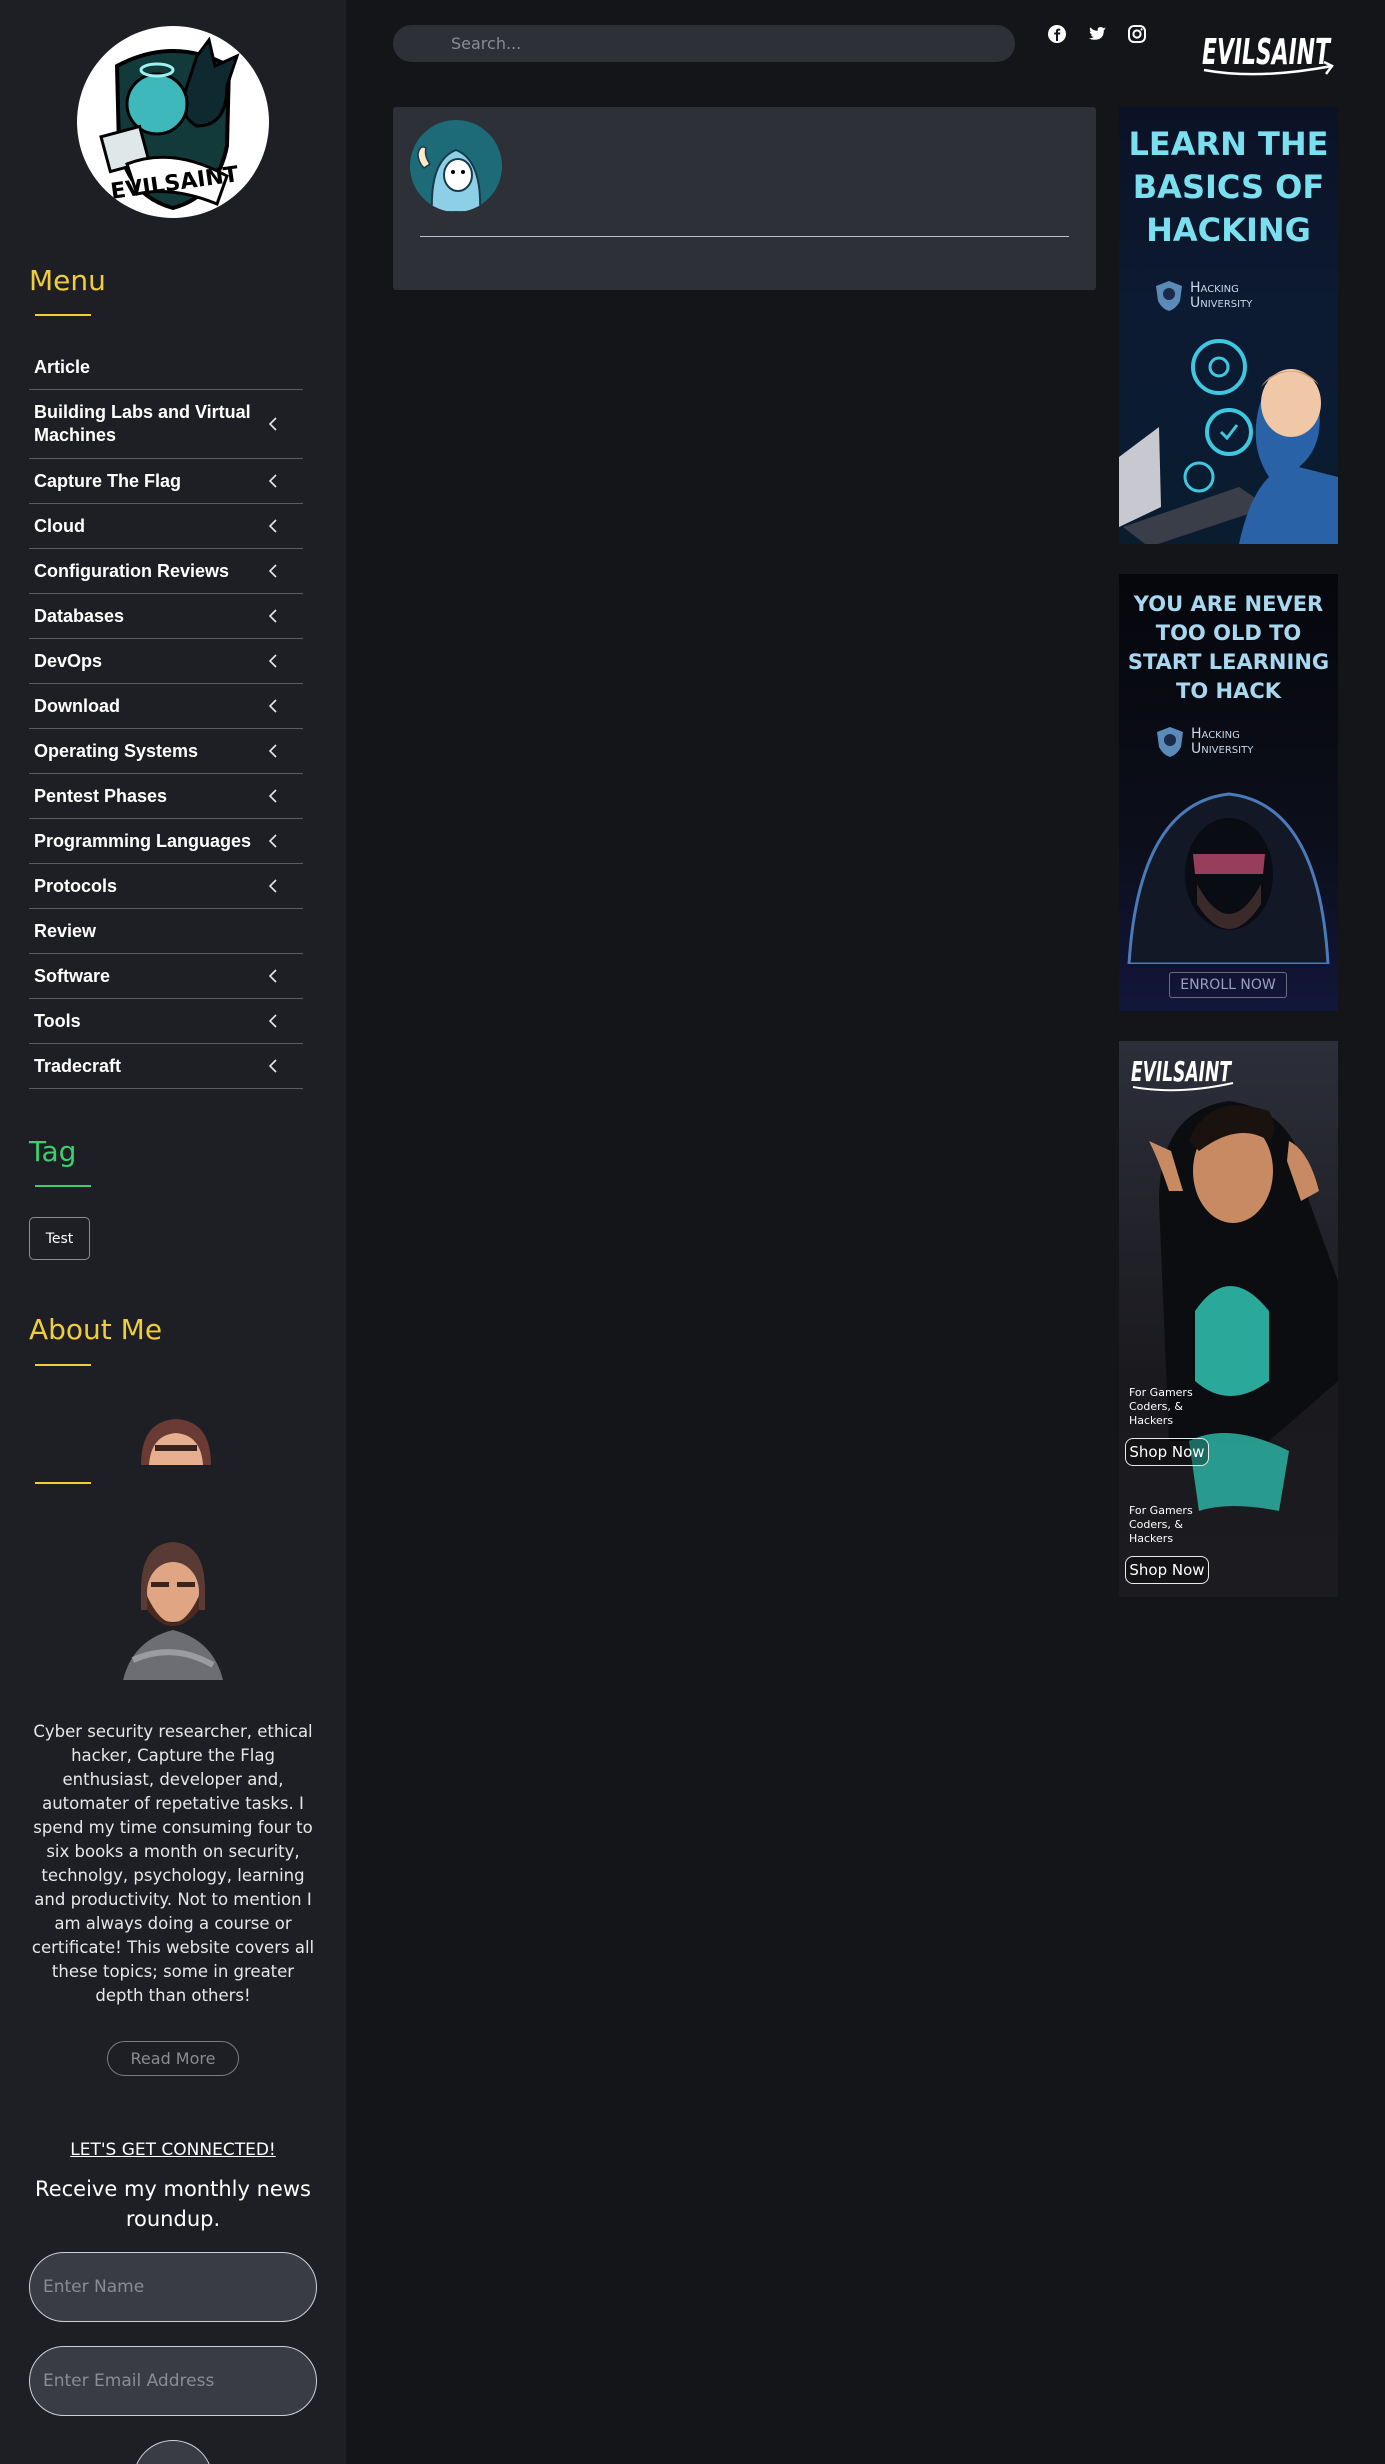 Image resolution: width=1385 pixels, height=2464 pixels. What do you see at coordinates (1228, 441) in the screenshot?
I see `ad1-baby-laptop-illustration` at bounding box center [1228, 441].